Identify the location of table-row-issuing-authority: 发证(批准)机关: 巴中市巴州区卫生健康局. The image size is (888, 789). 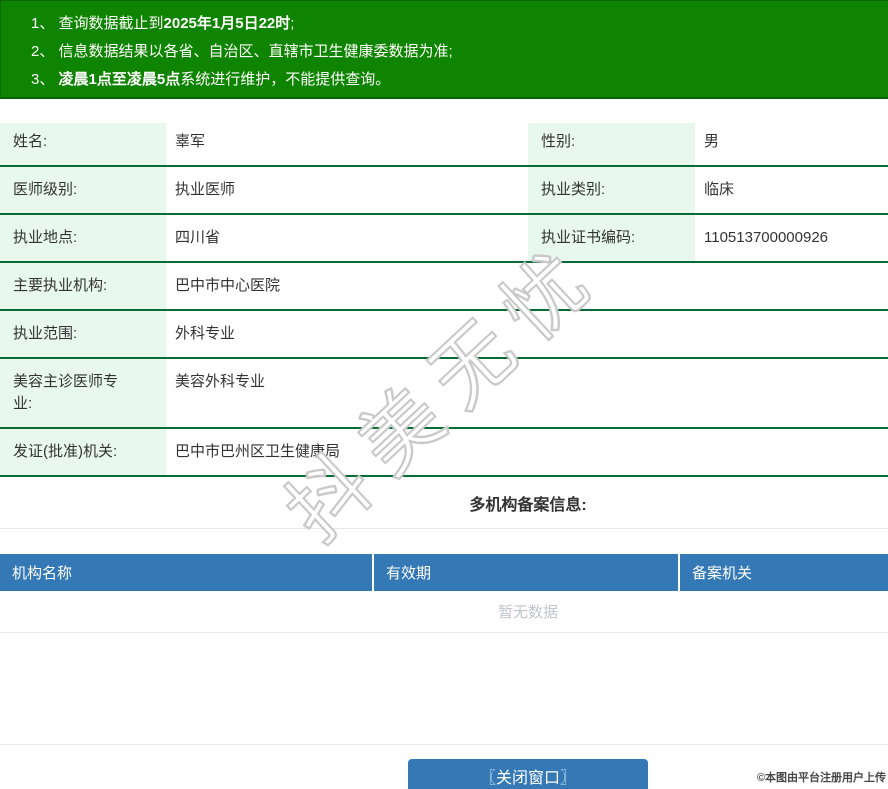
(444, 453).